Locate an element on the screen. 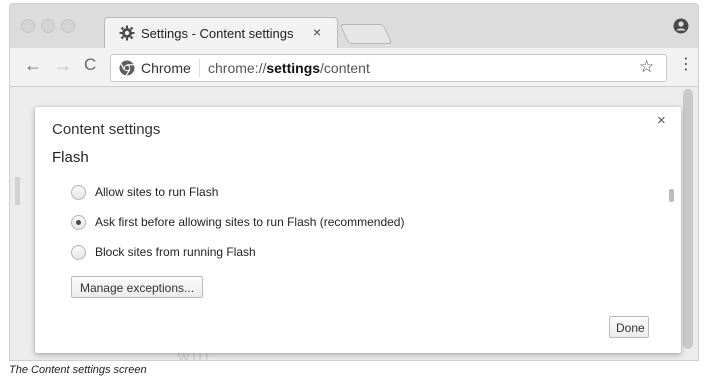 The height and width of the screenshot is (384, 704). bookmark-star-icon: ☆ is located at coordinates (646, 67).